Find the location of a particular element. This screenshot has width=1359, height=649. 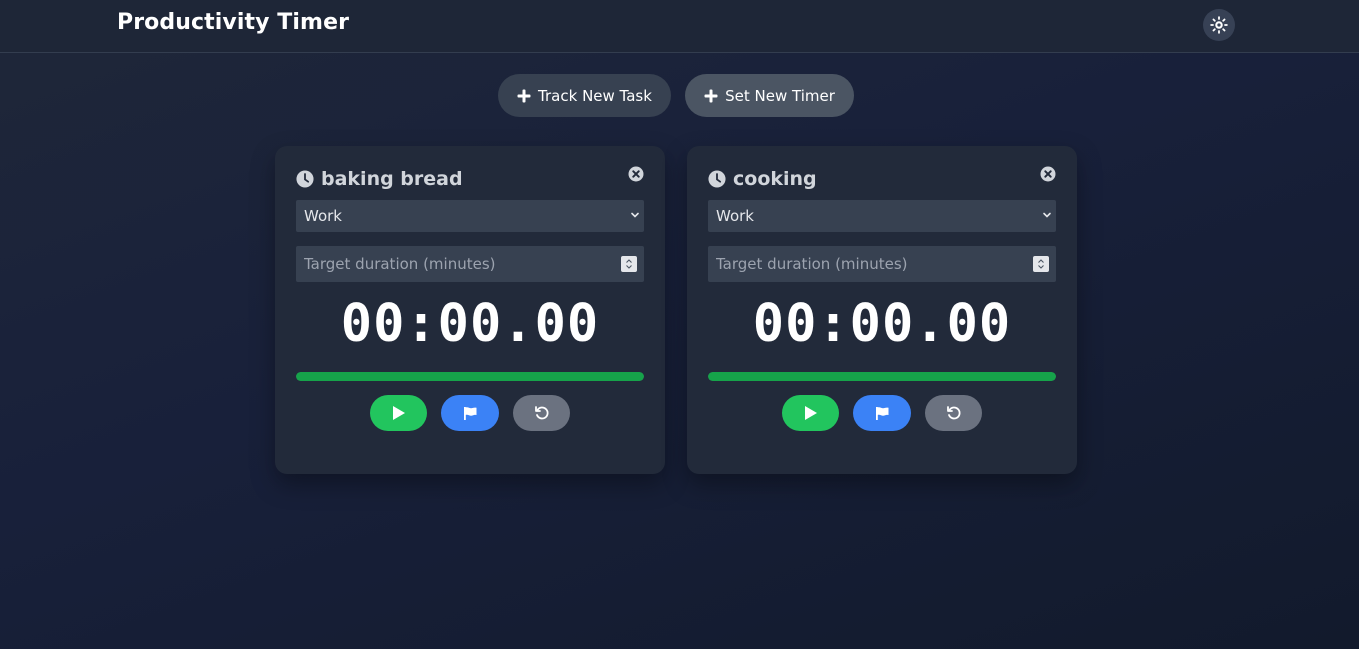

track-new-task-label: Track New Task is located at coordinates (595, 95).